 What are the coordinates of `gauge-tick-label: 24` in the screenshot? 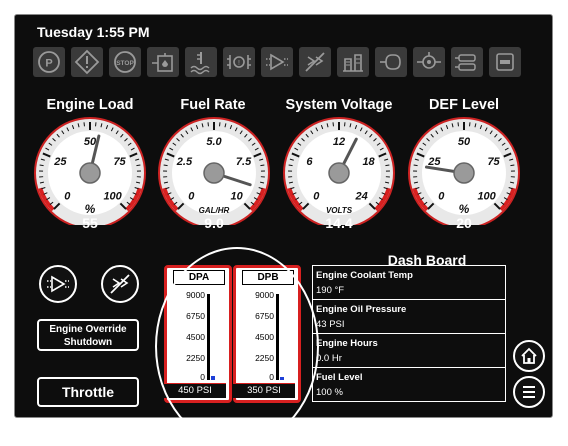 It's located at (361, 197).